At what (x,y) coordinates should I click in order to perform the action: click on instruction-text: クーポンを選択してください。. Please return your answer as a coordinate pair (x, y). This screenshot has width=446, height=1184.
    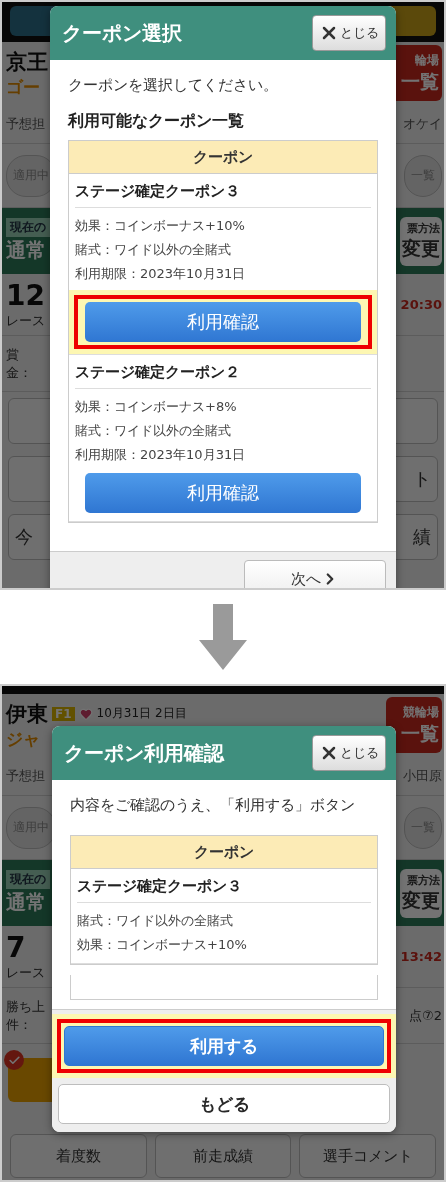
    Looking at the image, I should click on (173, 85).